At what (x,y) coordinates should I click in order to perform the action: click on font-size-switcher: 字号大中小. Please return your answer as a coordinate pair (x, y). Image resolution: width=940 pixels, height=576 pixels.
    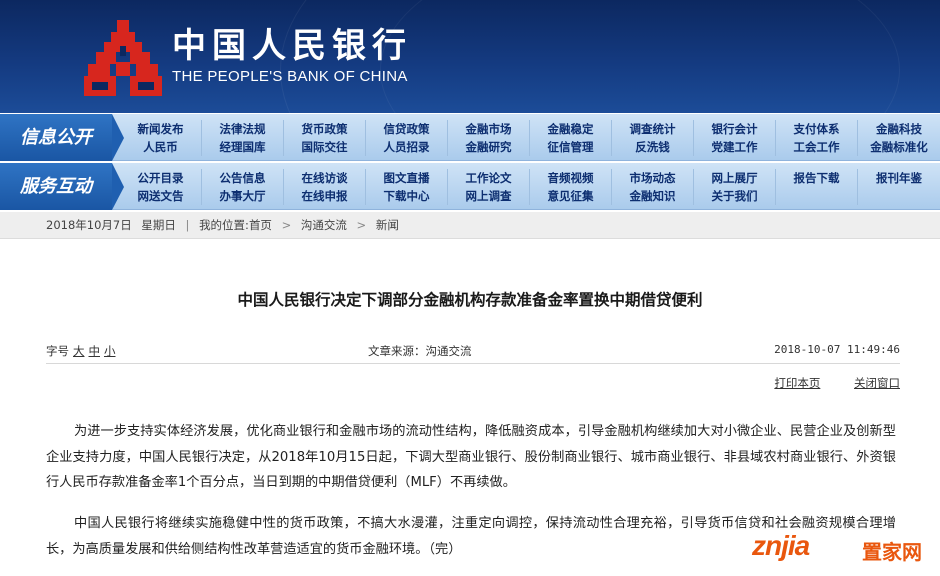
    Looking at the image, I should click on (81, 351).